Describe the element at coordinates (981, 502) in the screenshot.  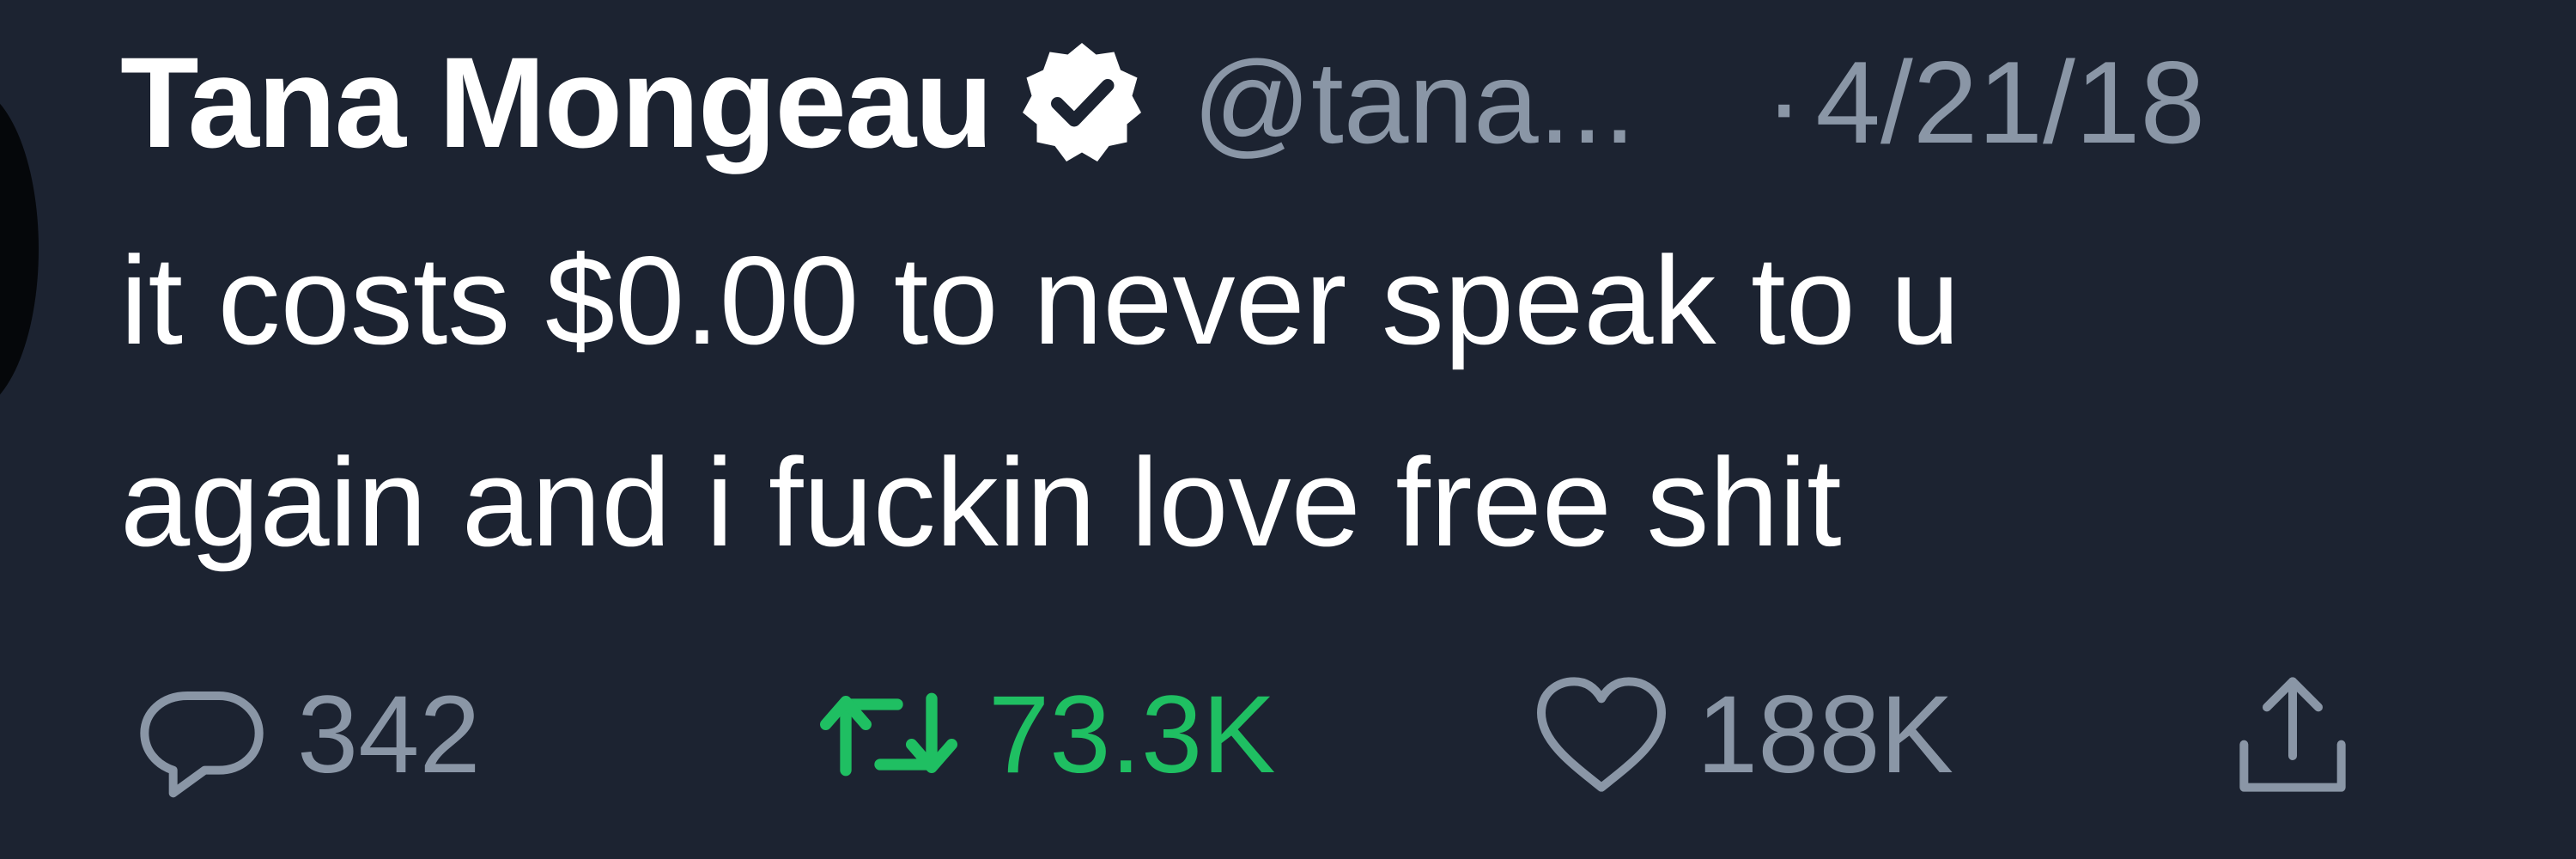
I see `tweet-text-line: again and i fuckin love free shit` at that location.